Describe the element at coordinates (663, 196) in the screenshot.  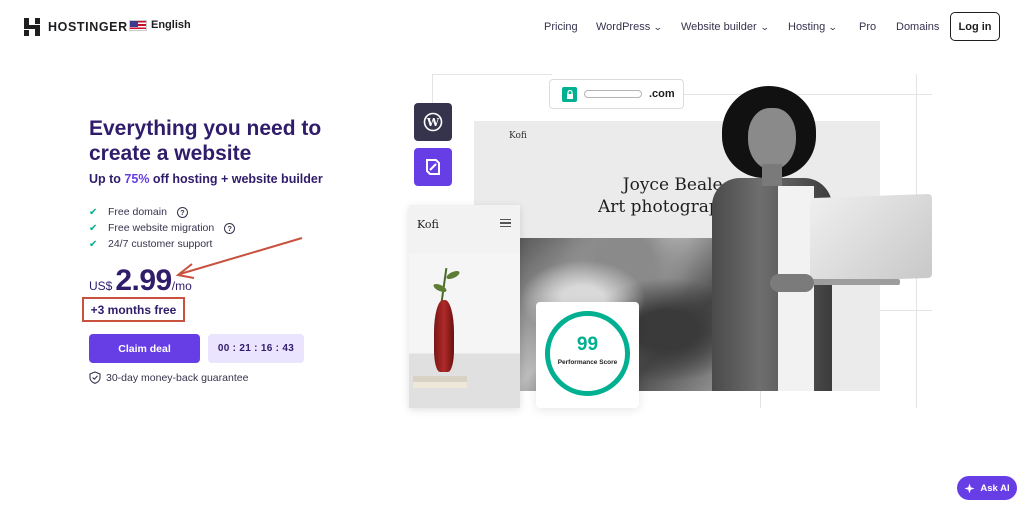
I see `site-headline: Joyce Beale, Art photograph` at that location.